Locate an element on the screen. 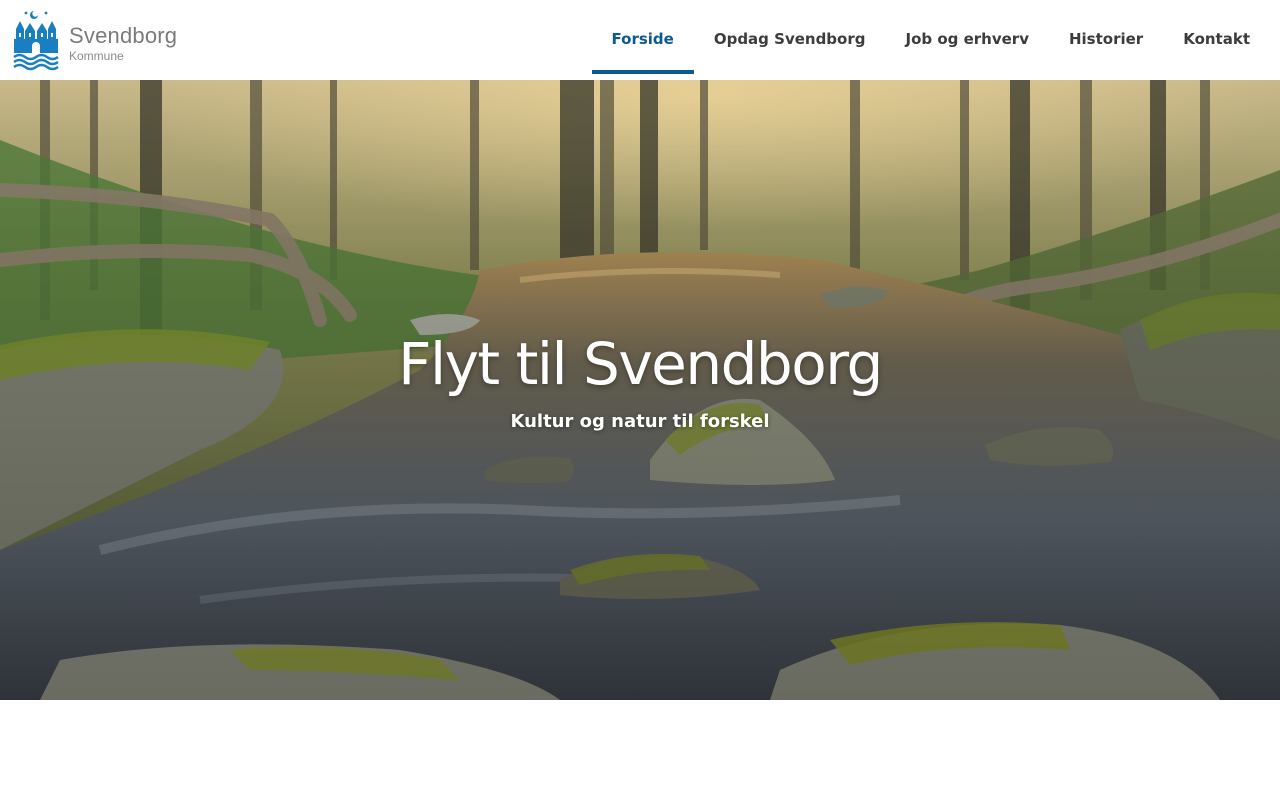  nav-item-opdag-svendborg: Opdag Svendborg is located at coordinates (790, 39).